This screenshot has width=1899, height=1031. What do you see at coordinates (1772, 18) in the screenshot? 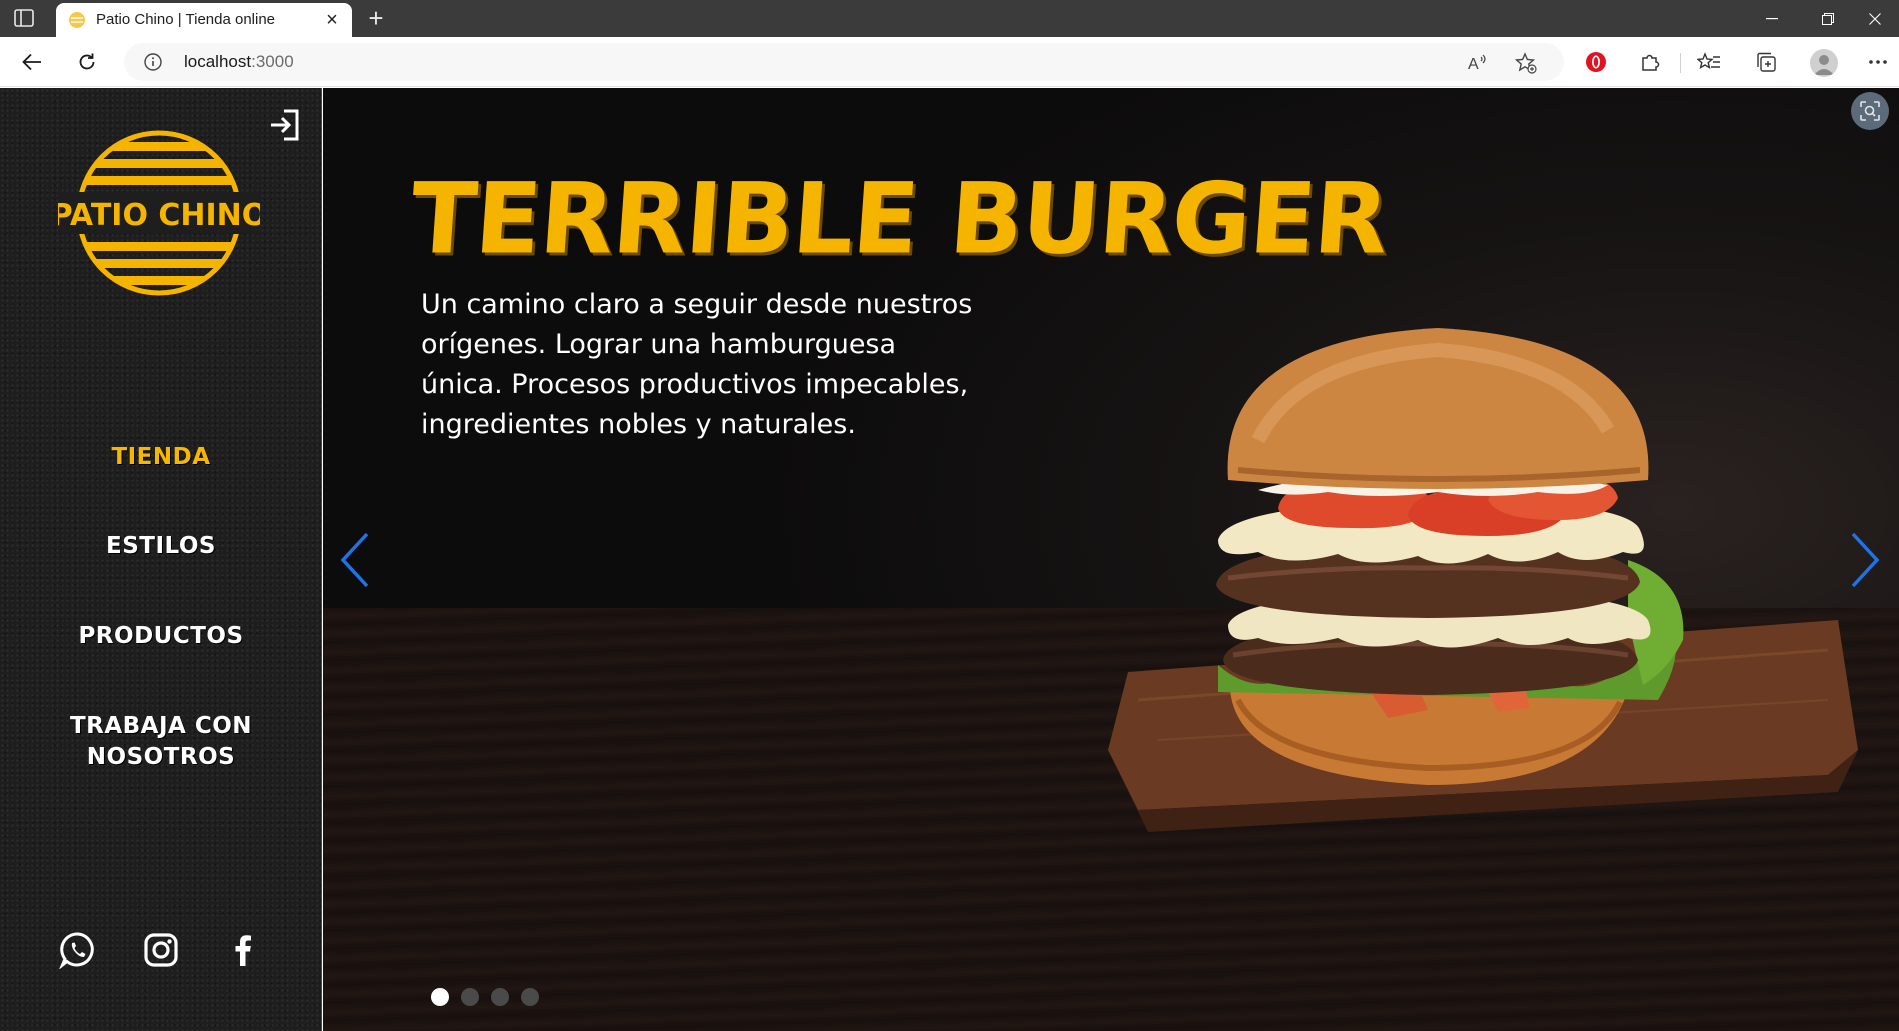
I see `minimize-icon` at bounding box center [1772, 18].